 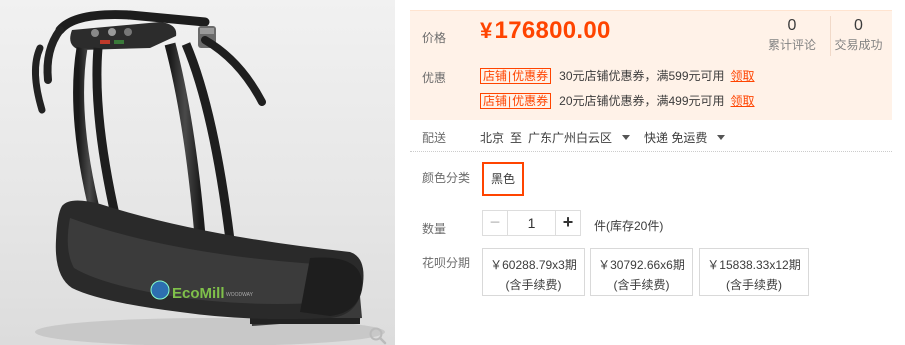 I want to click on installment-option-12: ￥15838.33x12期 (含手续费), so click(x=754, y=272).